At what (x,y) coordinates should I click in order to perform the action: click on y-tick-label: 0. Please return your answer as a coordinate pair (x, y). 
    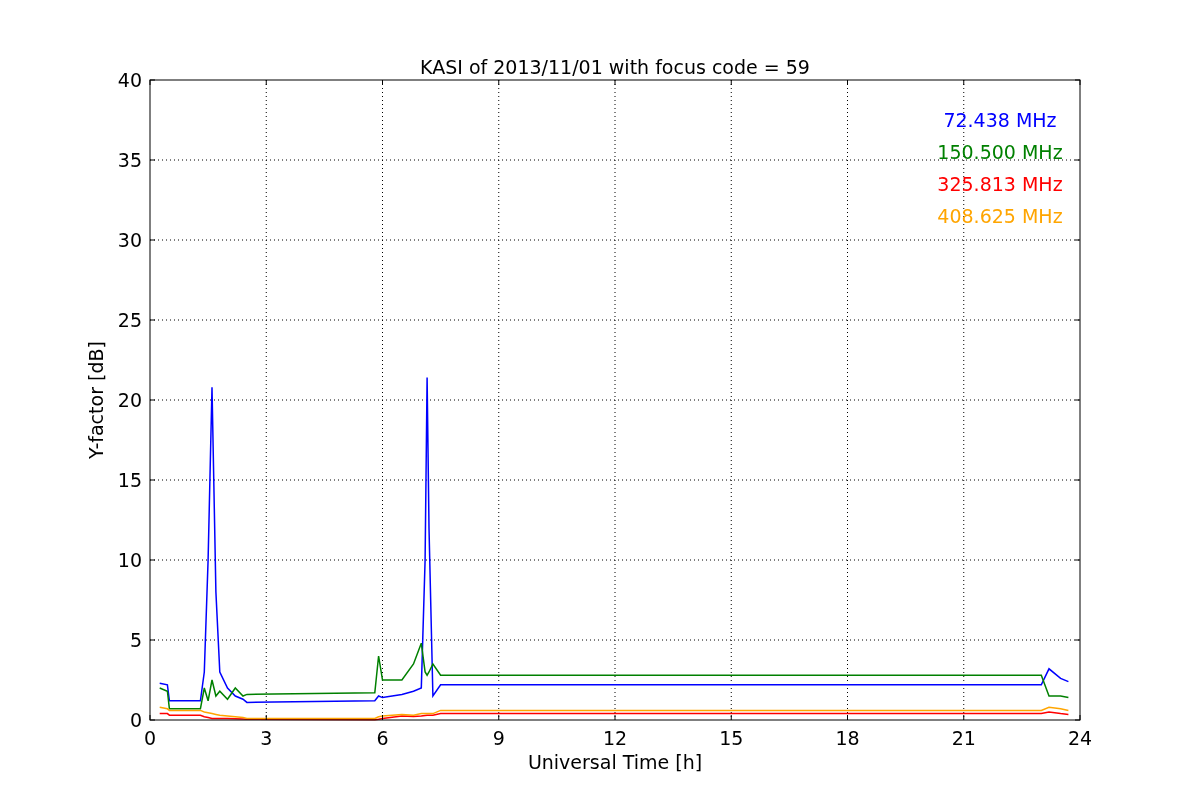
    Looking at the image, I should click on (135, 720).